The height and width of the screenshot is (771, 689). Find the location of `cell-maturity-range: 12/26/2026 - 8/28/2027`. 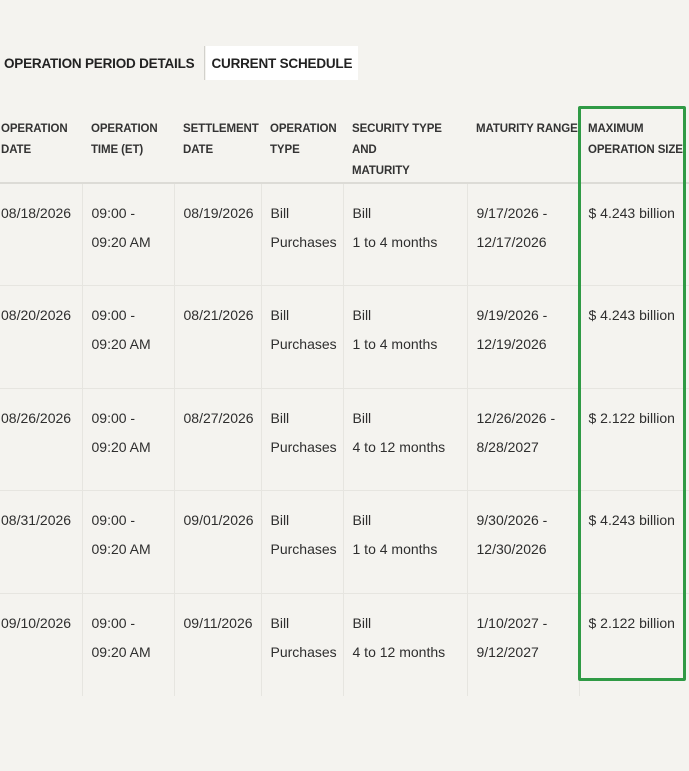

cell-maturity-range: 12/26/2026 - 8/28/2027 is located at coordinates (523, 439).